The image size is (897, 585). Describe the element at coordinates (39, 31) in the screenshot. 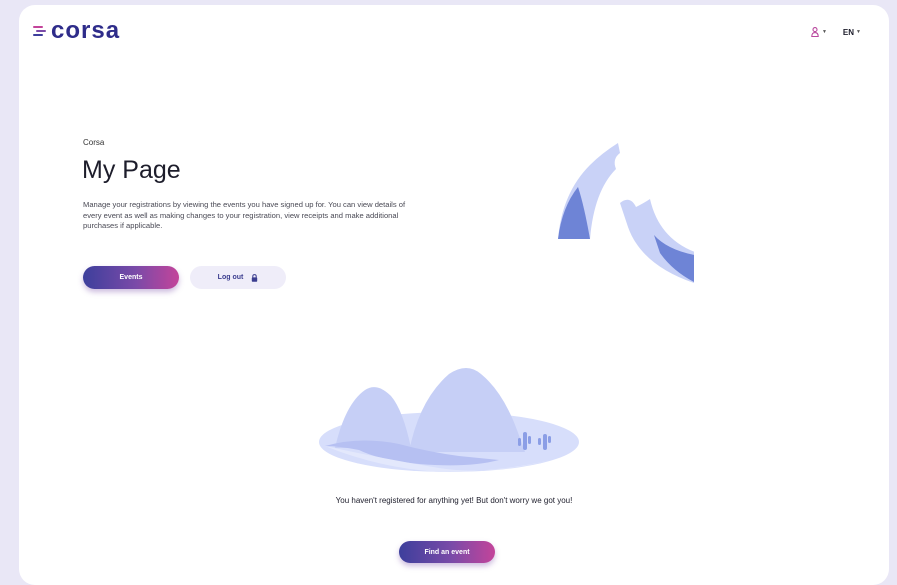

I see `logo-speed-lines-icon` at that location.